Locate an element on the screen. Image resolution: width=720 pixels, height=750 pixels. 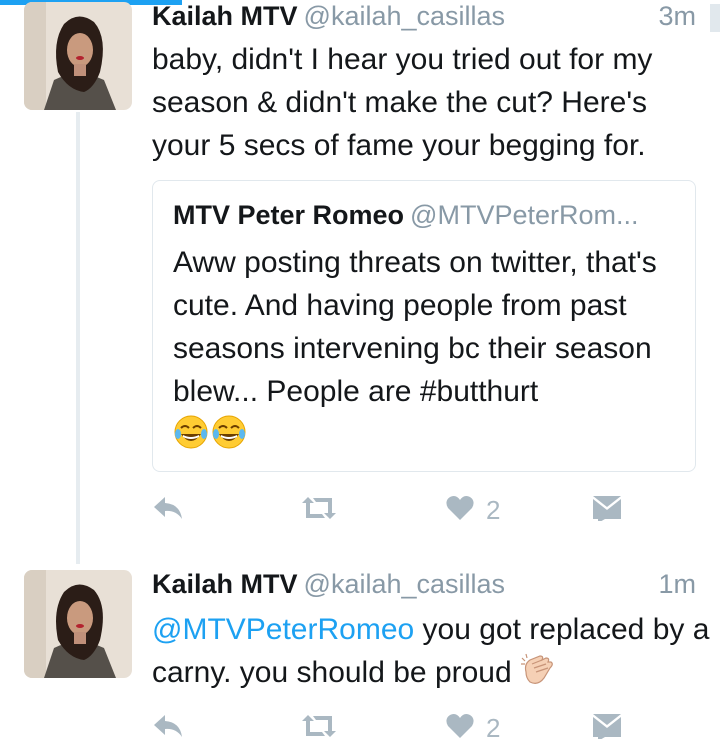
quoted-display-name: MTV Peter Romeo is located at coordinates (289, 215).